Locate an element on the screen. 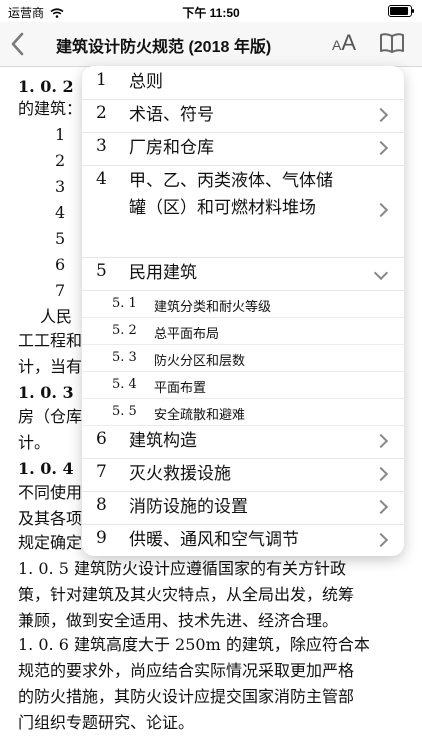 This screenshot has width=422, height=750. content-line: 1. 0. 5 建筑防火设计应遵循国家的有关方针政 is located at coordinates (182, 568).